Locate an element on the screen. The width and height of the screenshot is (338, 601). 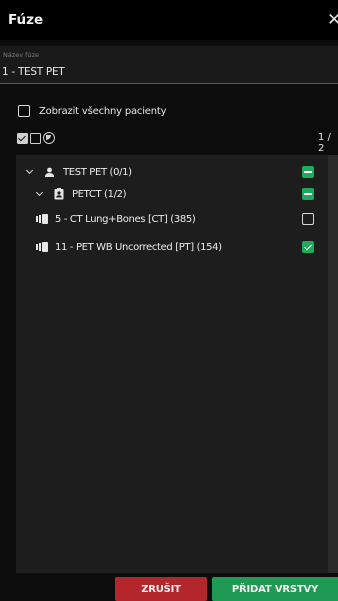
tree-scrollbar is located at coordinates (333, 364).